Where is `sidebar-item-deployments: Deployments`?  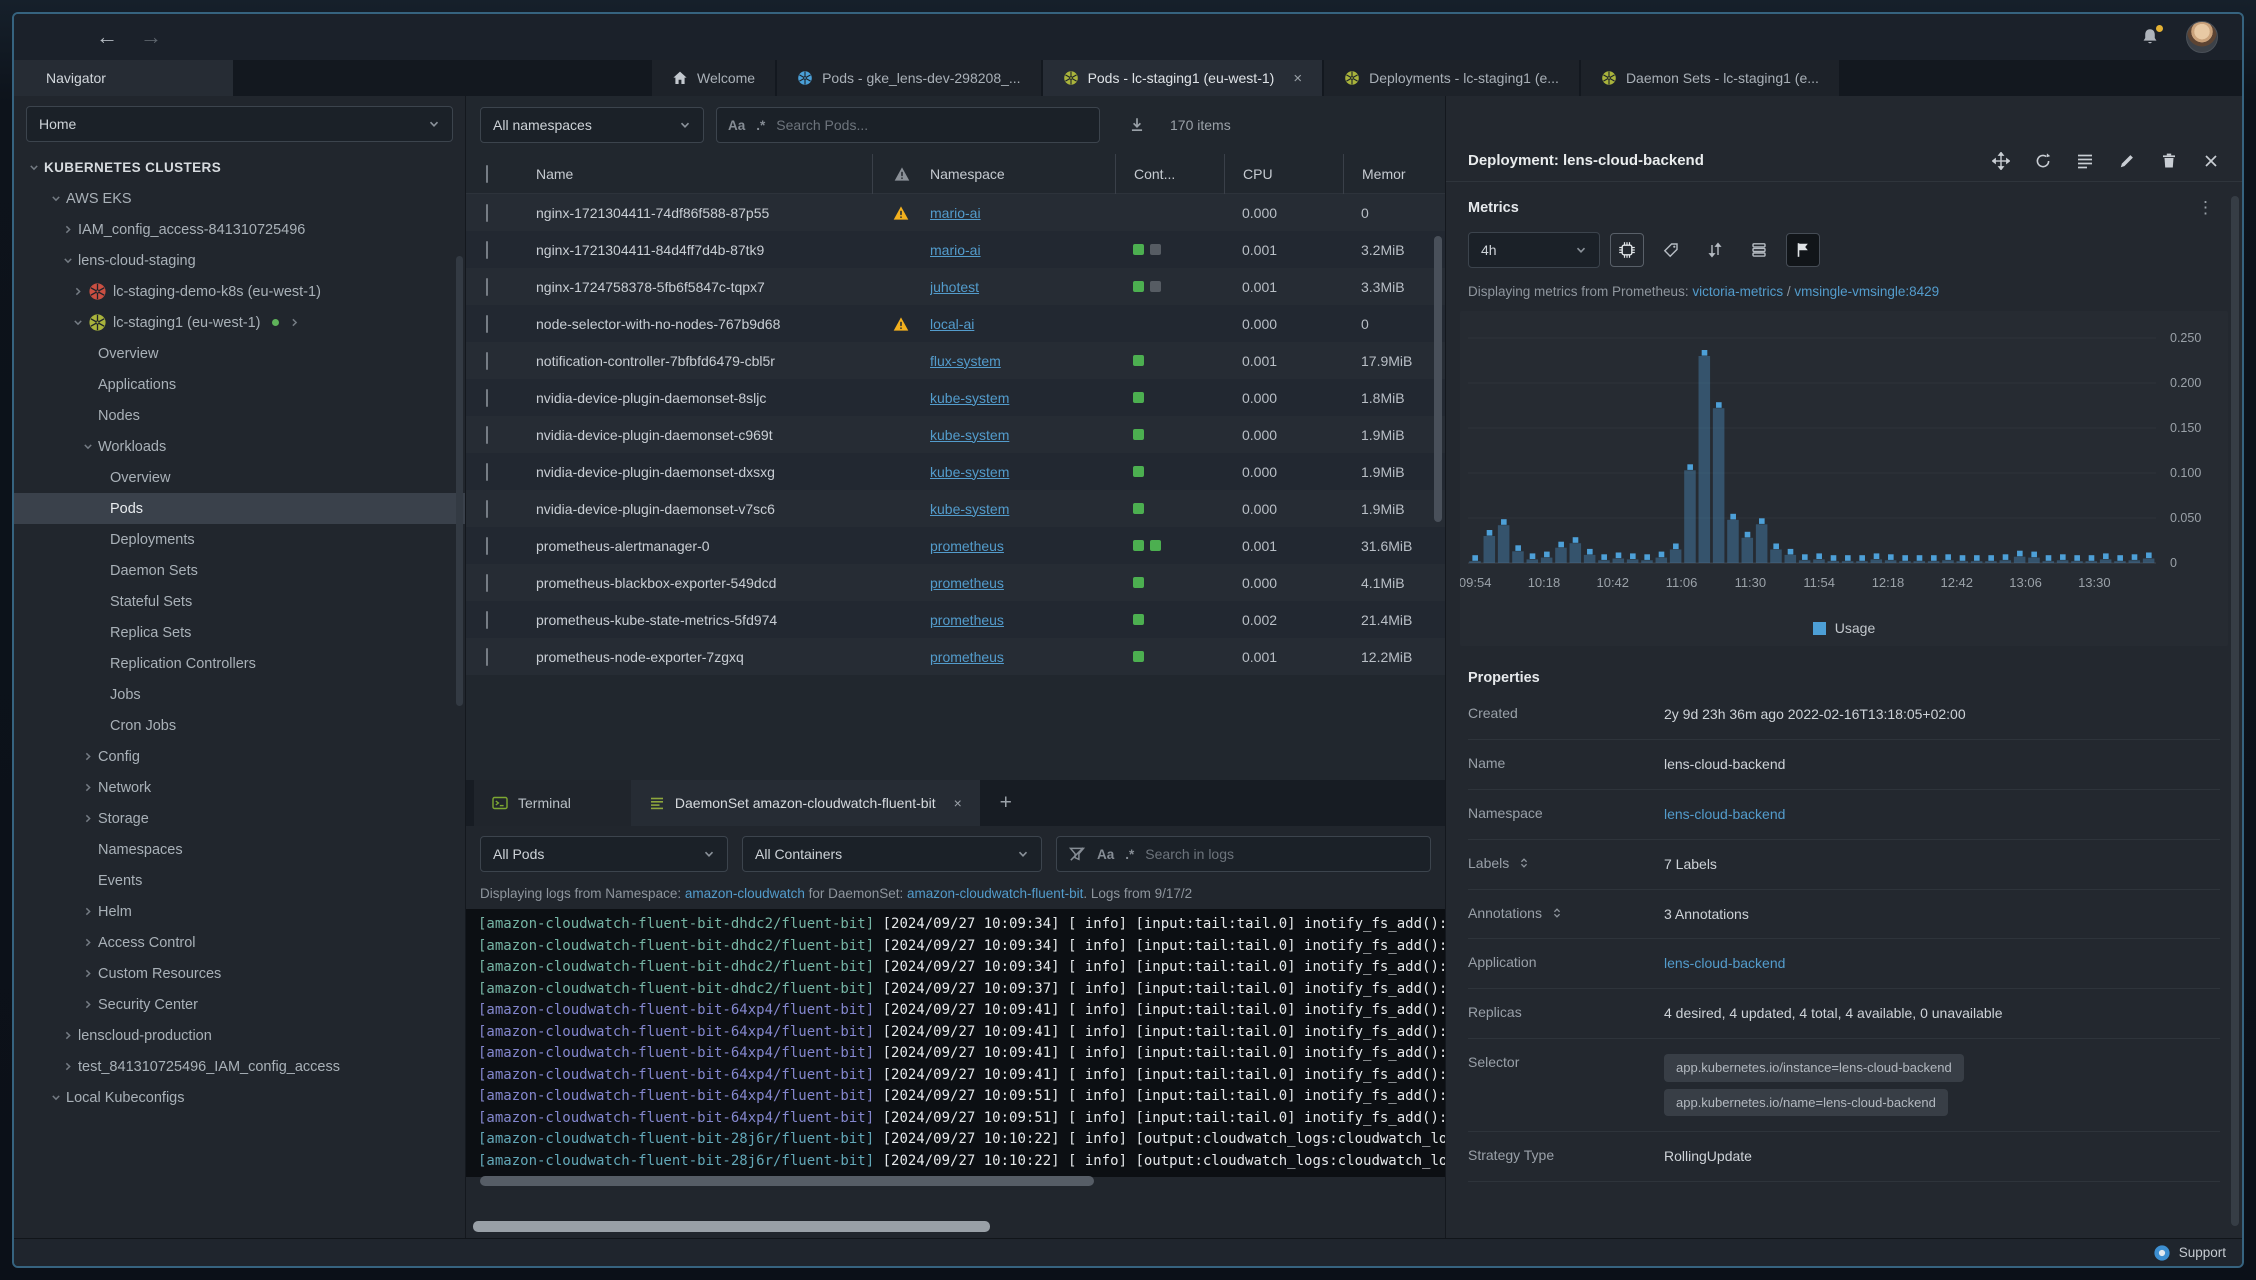 sidebar-item-deployments: Deployments is located at coordinates (239, 539).